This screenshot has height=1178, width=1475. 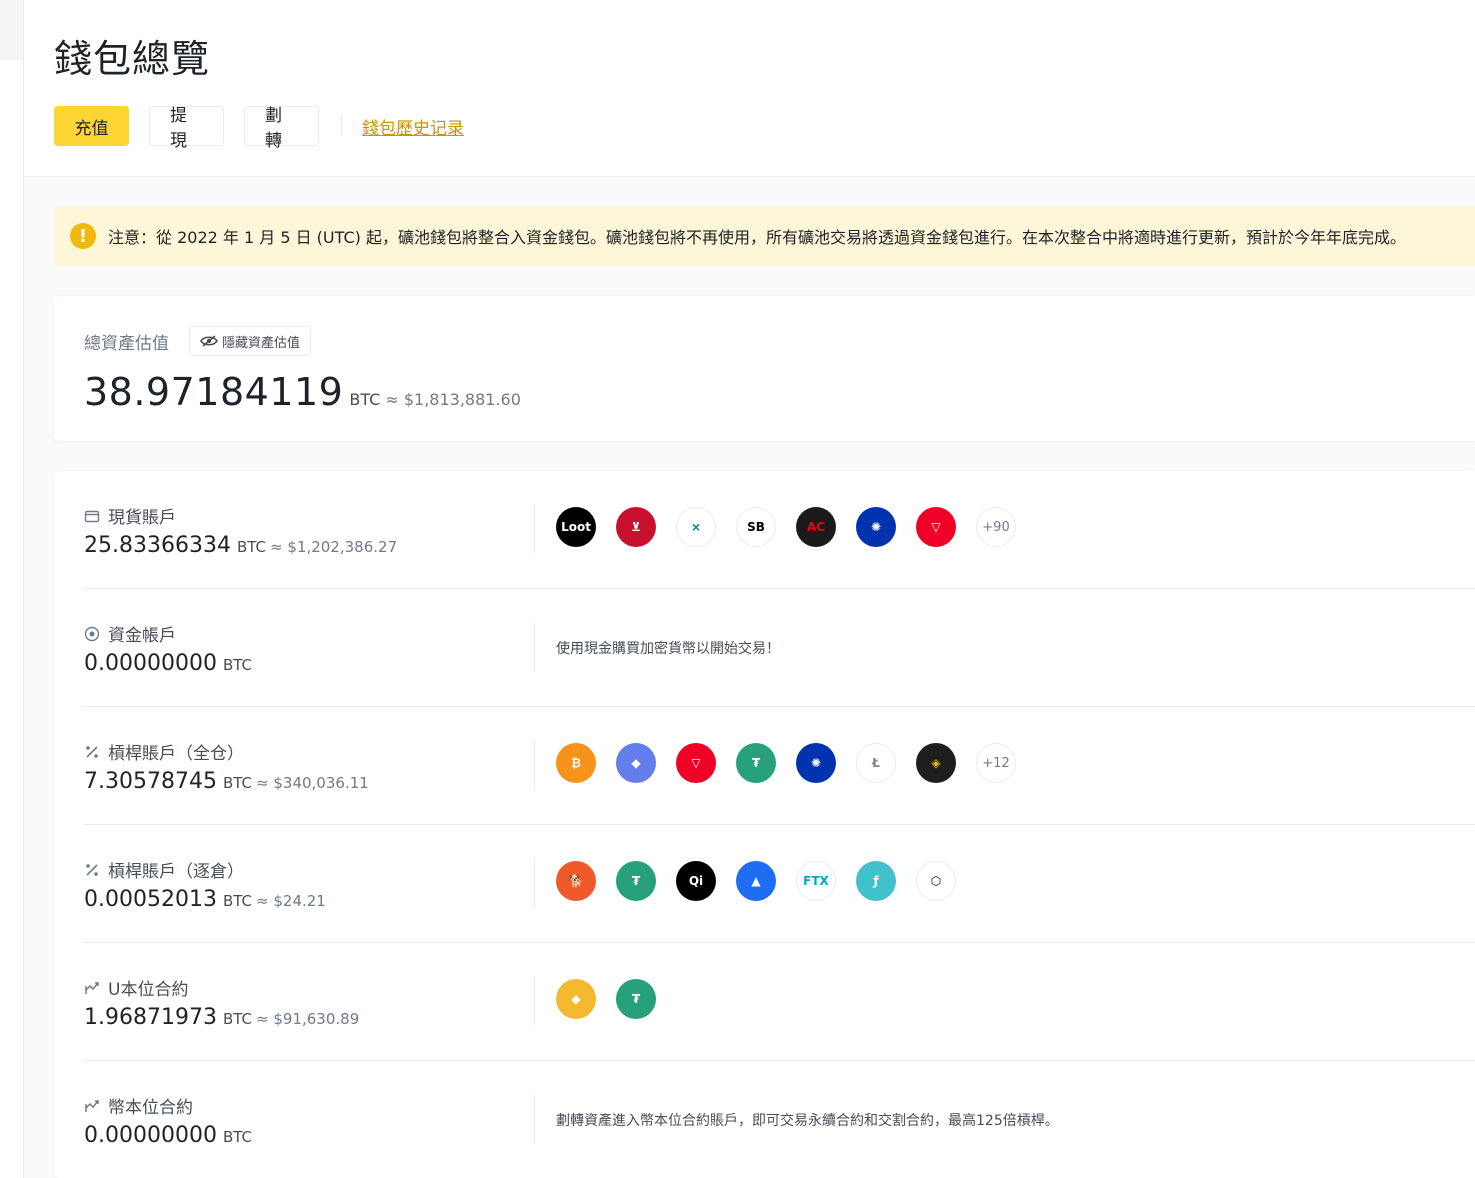 I want to click on account-name: 幣本位合約, so click(x=150, y=1105).